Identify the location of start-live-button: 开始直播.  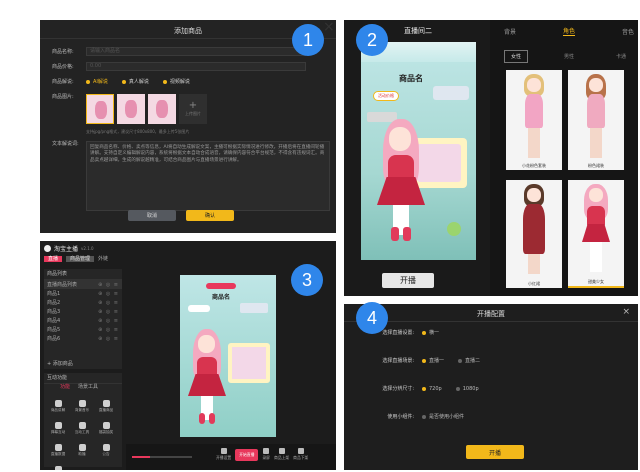
(247, 454).